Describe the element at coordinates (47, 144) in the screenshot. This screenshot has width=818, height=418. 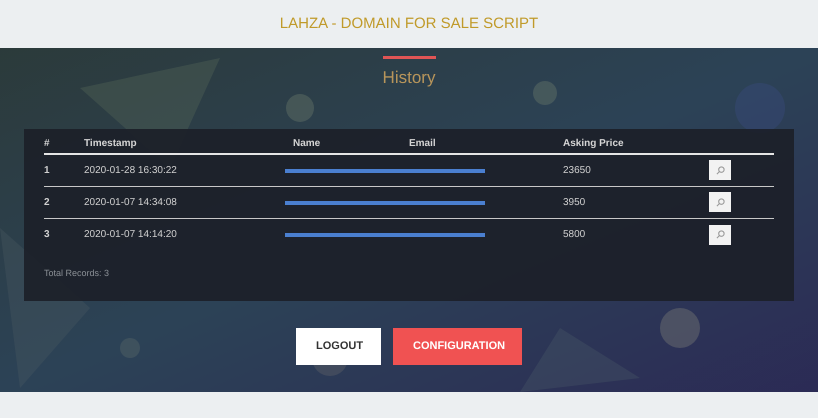
I see `column-header: #` at that location.